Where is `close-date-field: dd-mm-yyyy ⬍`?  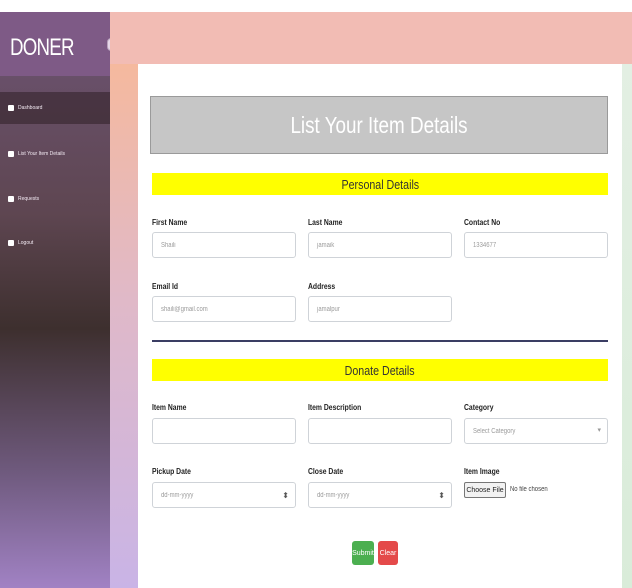 close-date-field: dd-mm-yyyy ⬍ is located at coordinates (380, 495).